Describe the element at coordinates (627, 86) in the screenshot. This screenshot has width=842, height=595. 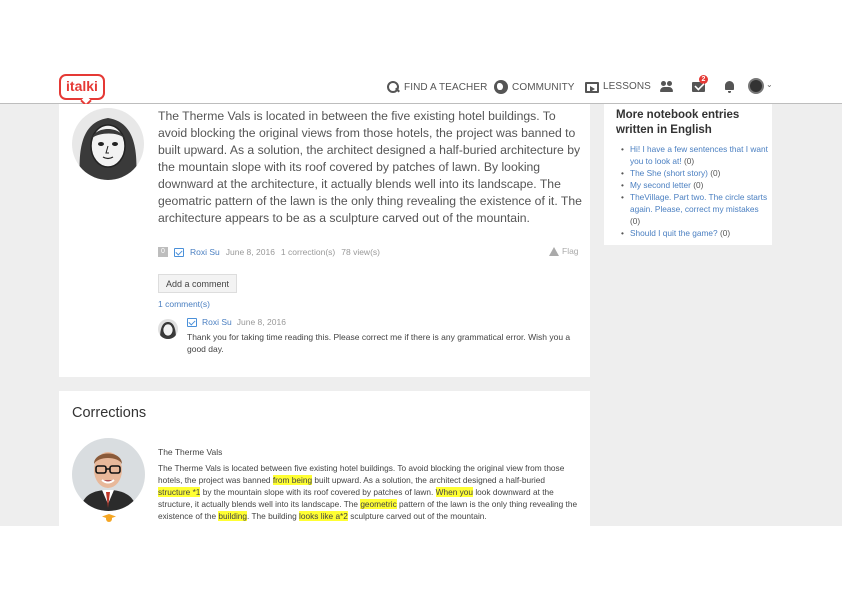
I see `lessons-label: LESSONS` at that location.